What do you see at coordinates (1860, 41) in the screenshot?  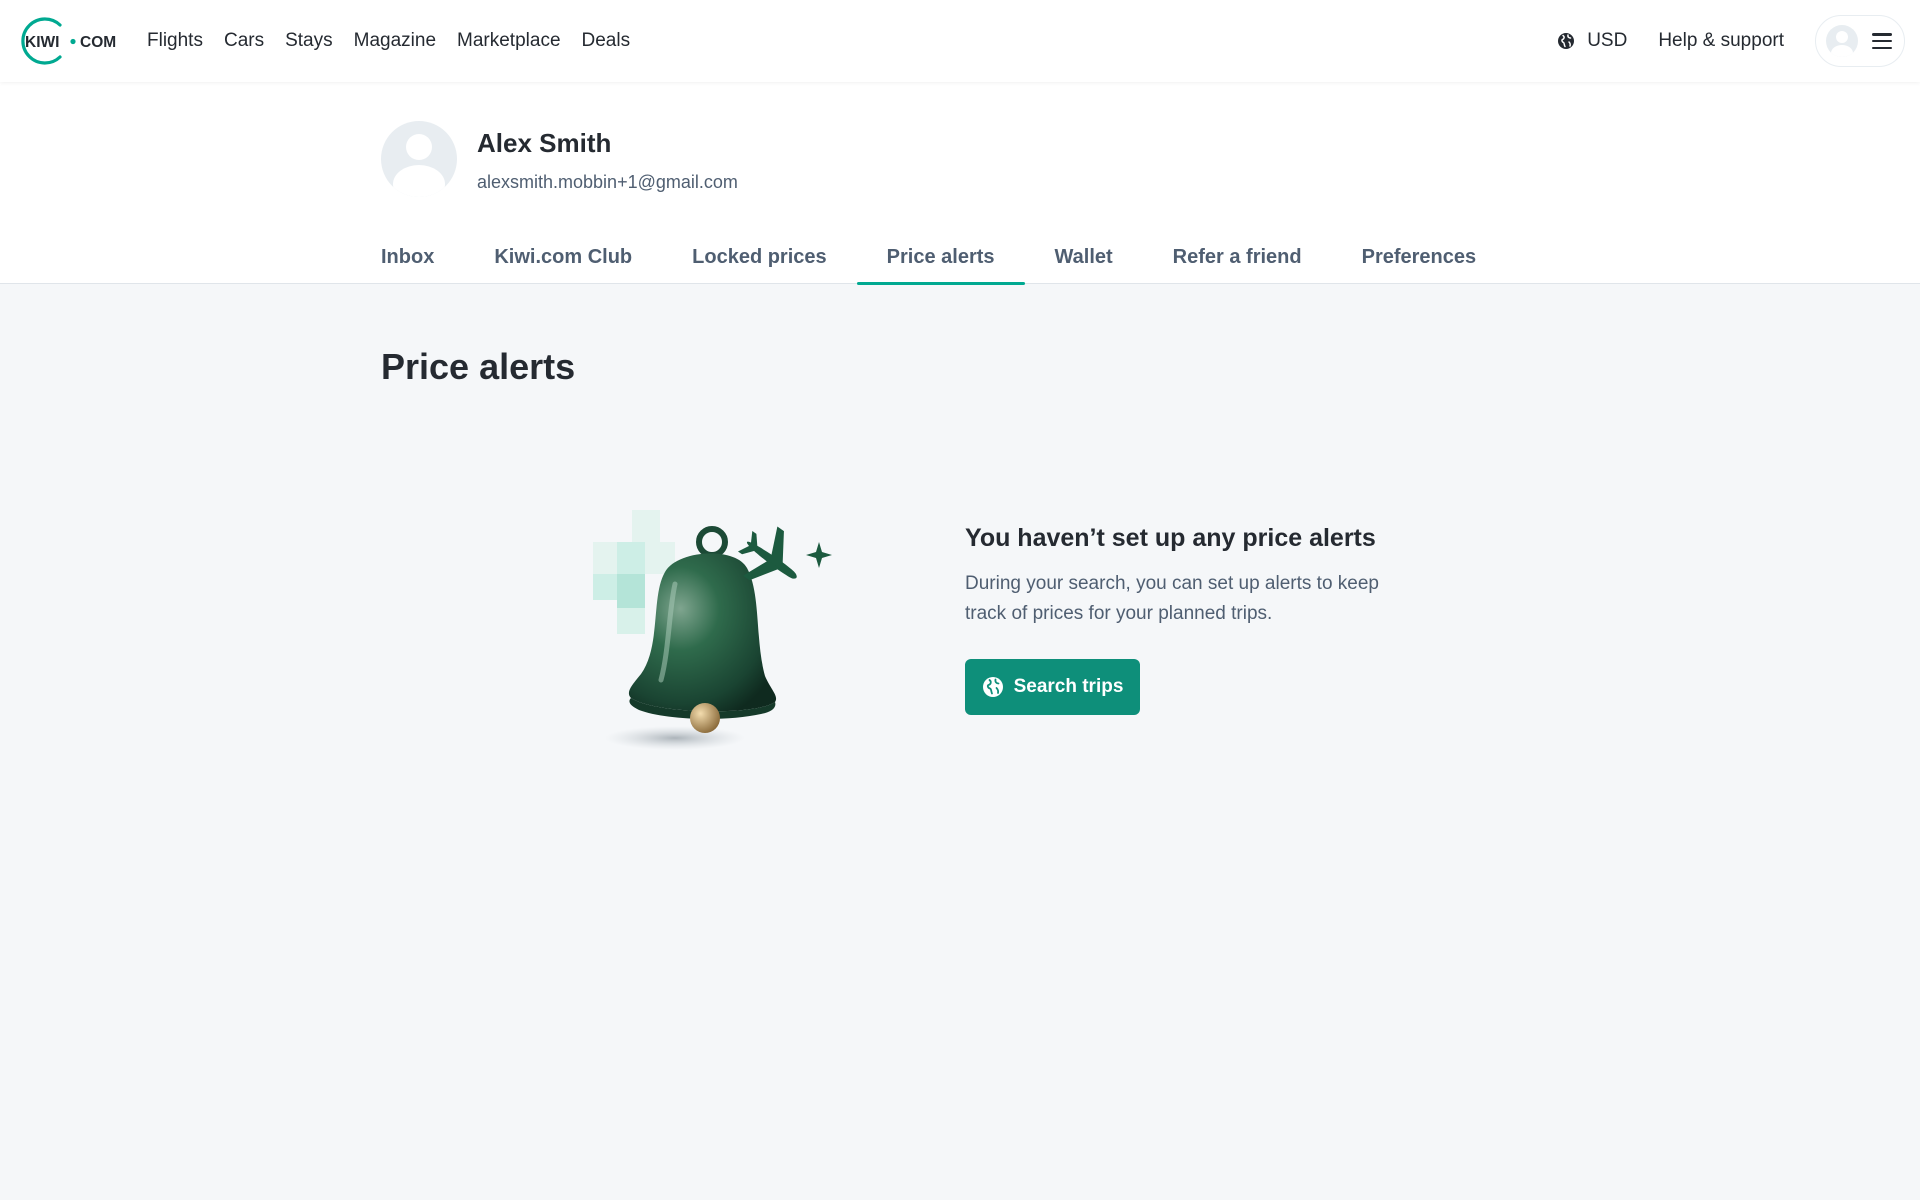 I see `account-menu-button` at bounding box center [1860, 41].